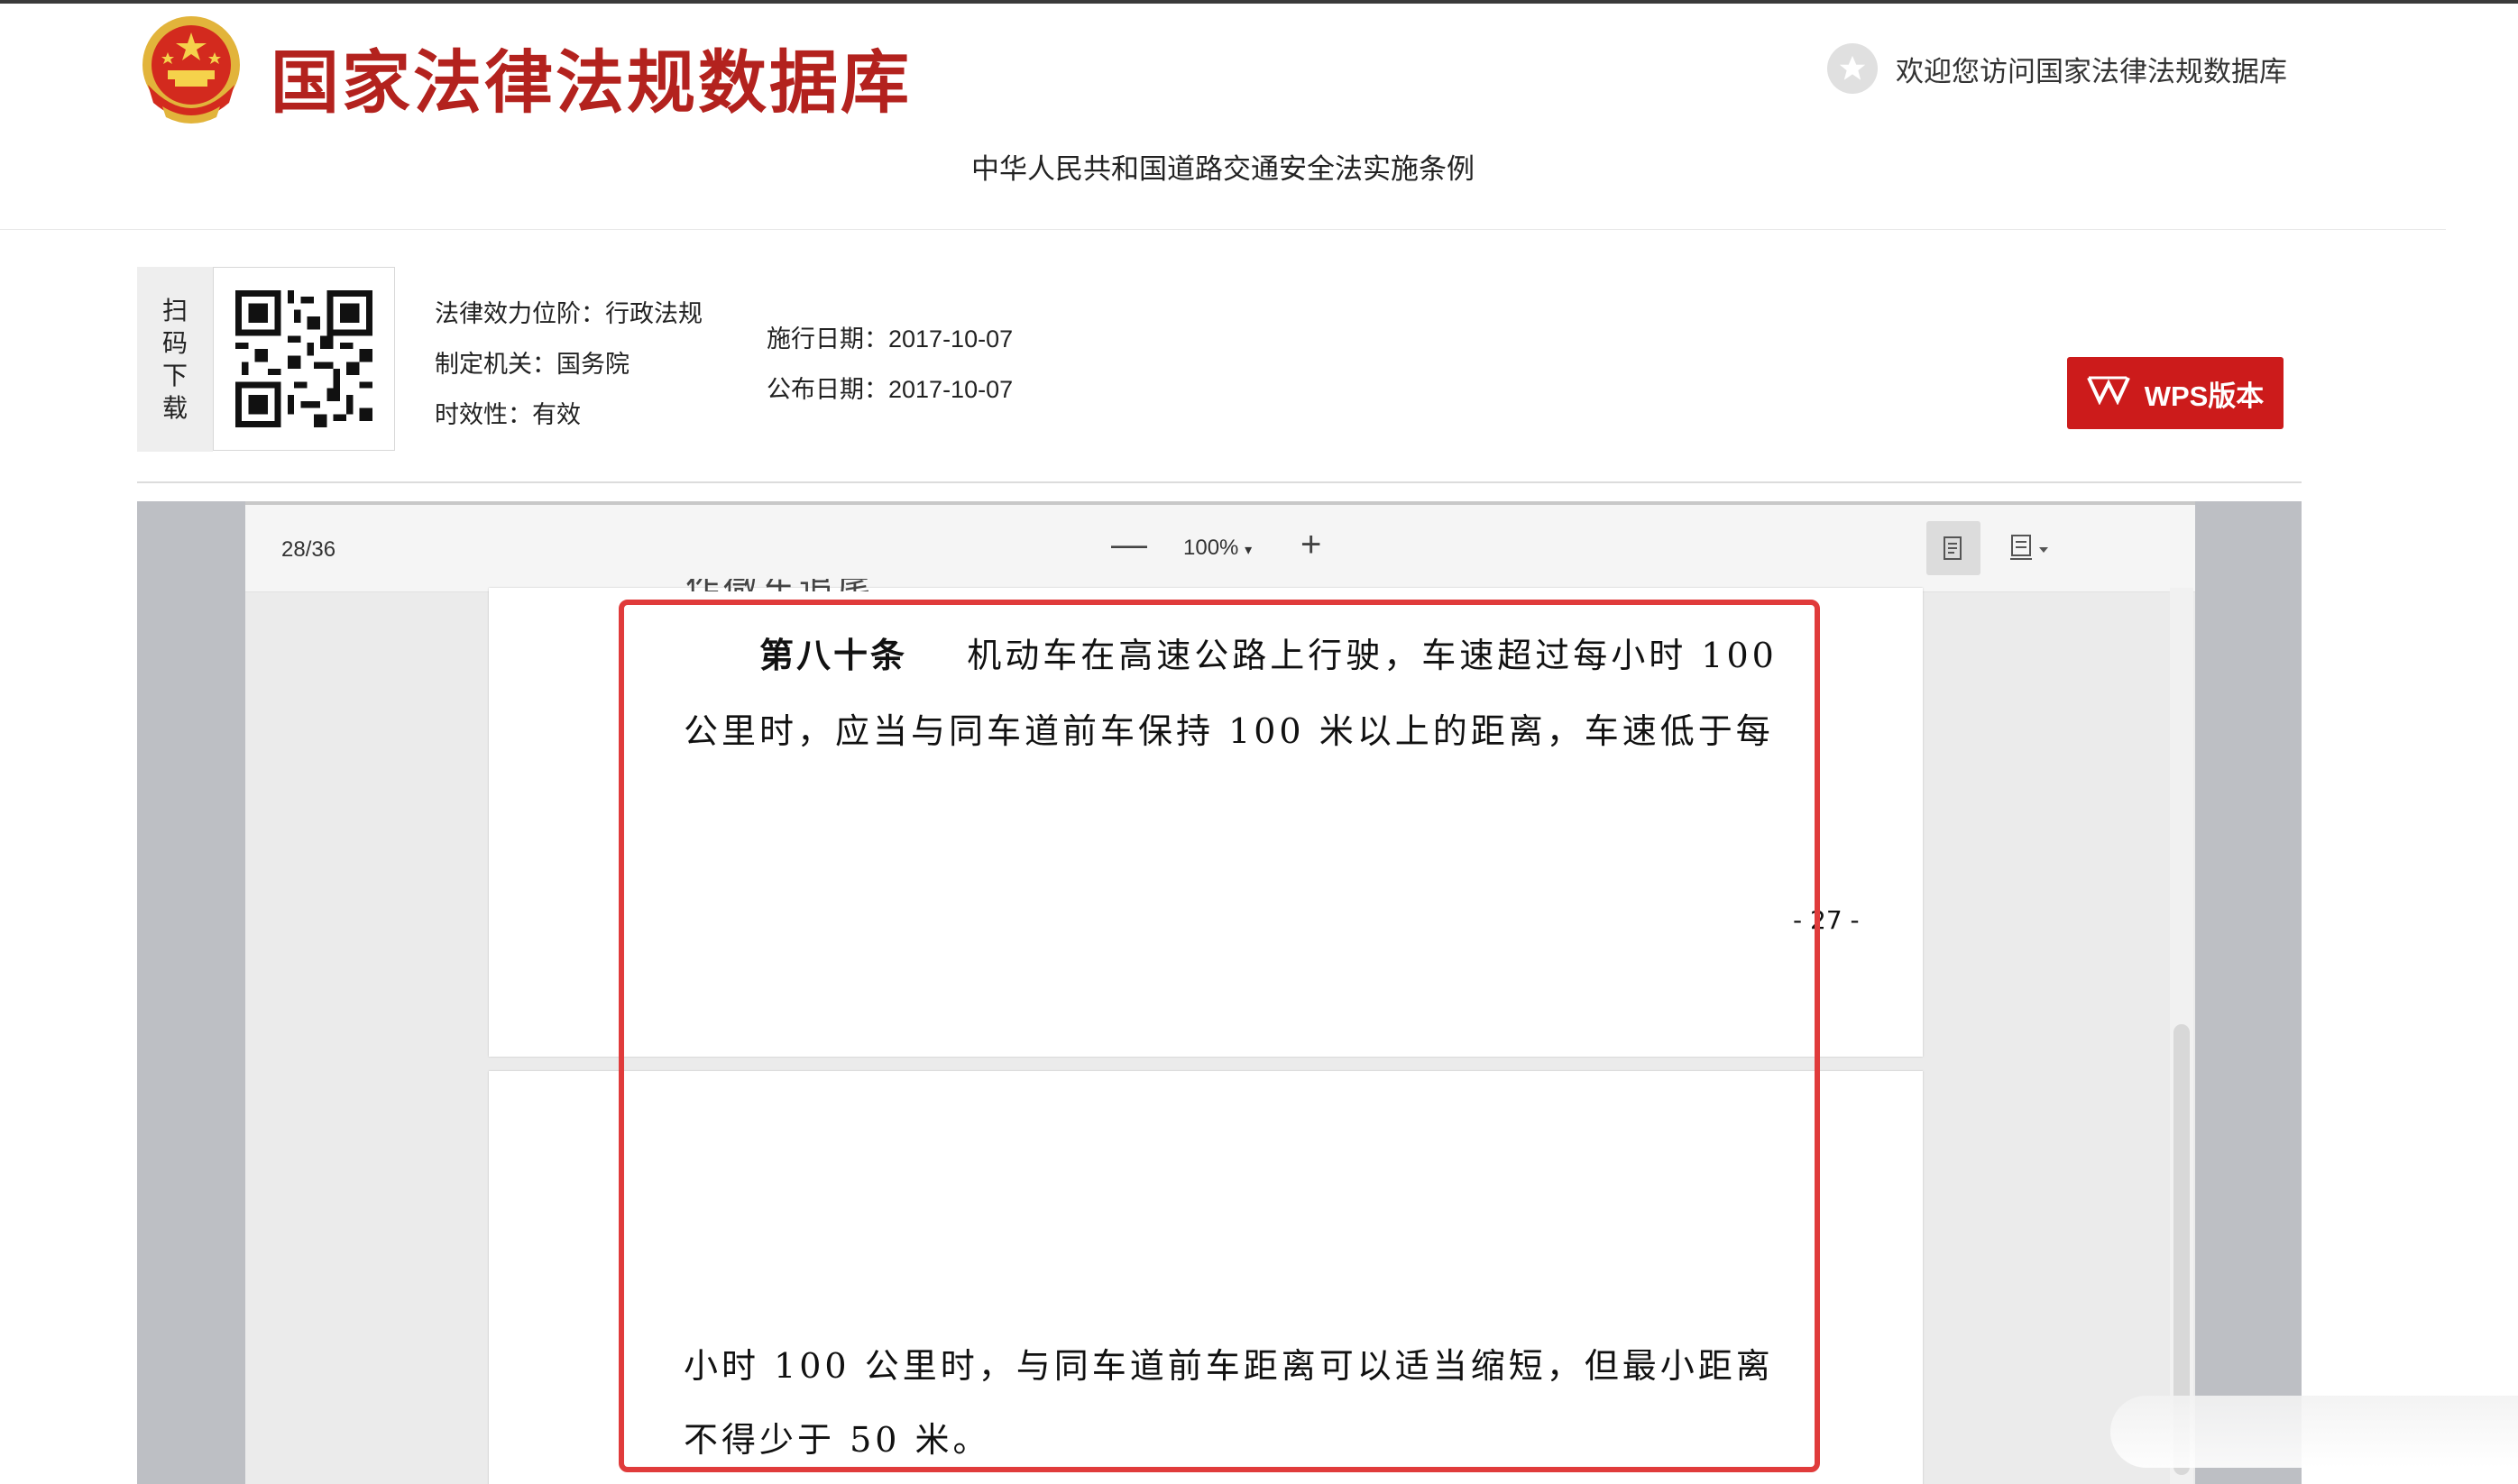  What do you see at coordinates (174, 310) in the screenshot?
I see `scan-label-char: 扫` at bounding box center [174, 310].